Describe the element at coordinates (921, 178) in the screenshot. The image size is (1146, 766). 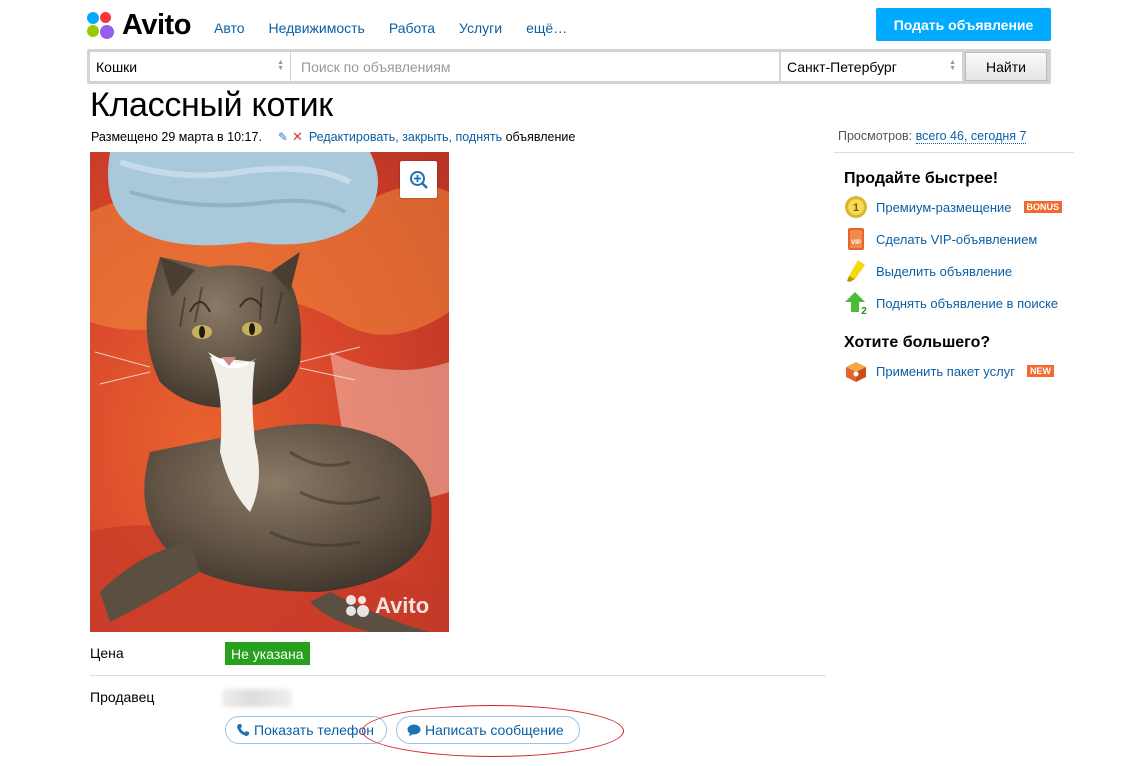
I see `sell-faster-title: Продайте быстрее!` at that location.